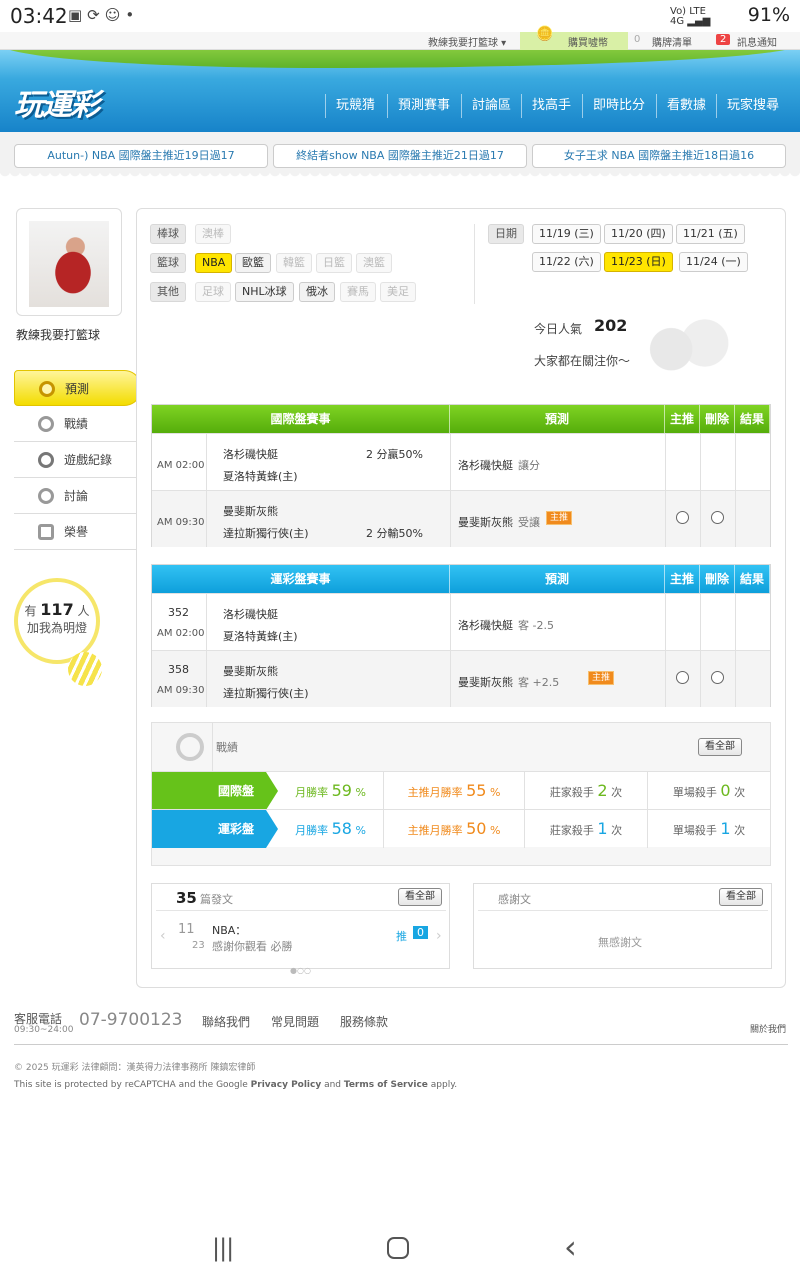 This screenshot has width=800, height=1280. What do you see at coordinates (710, 234) in the screenshot?
I see `date-chip: 11/21 (五)` at bounding box center [710, 234].